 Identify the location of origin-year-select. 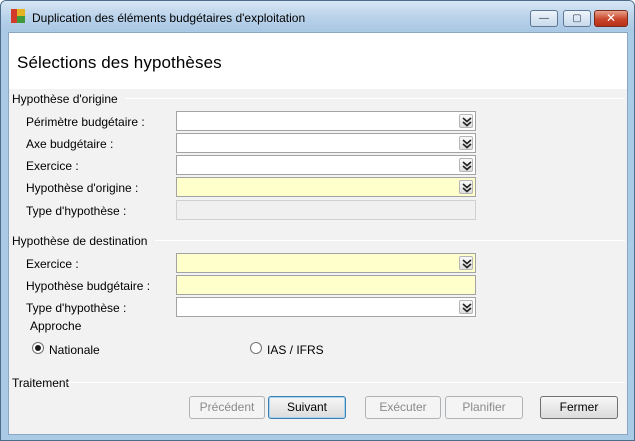
(326, 165).